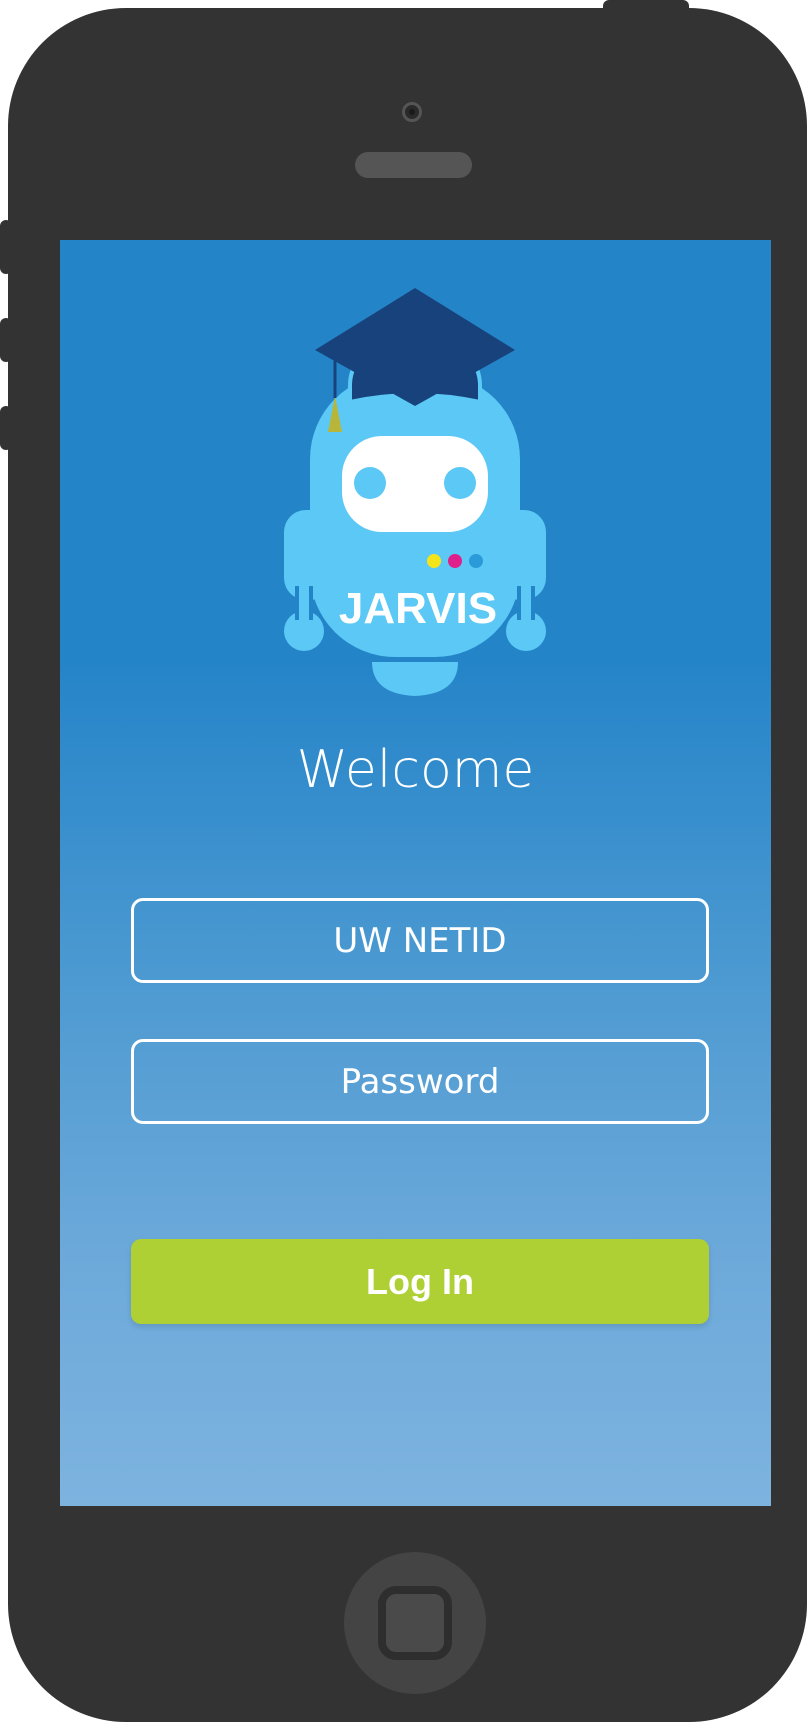 Image resolution: width=807 pixels, height=1722 pixels. What do you see at coordinates (415, 492) in the screenshot?
I see `graduate-robot-icon: JARVIS` at bounding box center [415, 492].